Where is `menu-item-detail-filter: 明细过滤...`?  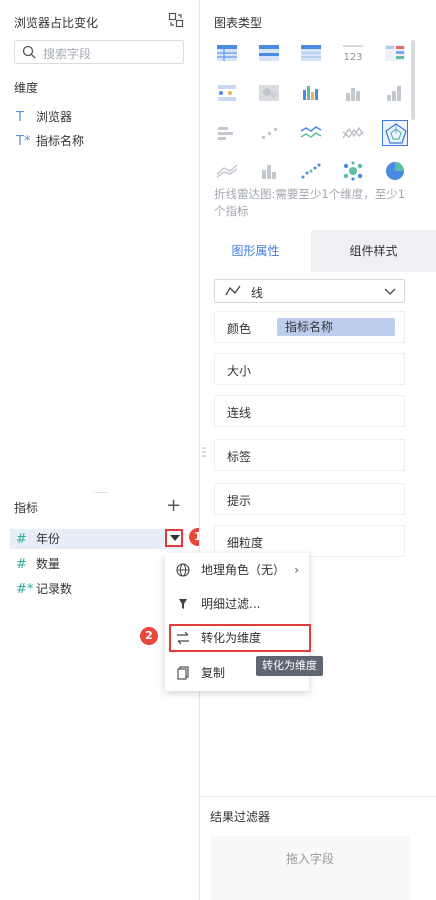 menu-item-detail-filter: 明细过滤... is located at coordinates (237, 604).